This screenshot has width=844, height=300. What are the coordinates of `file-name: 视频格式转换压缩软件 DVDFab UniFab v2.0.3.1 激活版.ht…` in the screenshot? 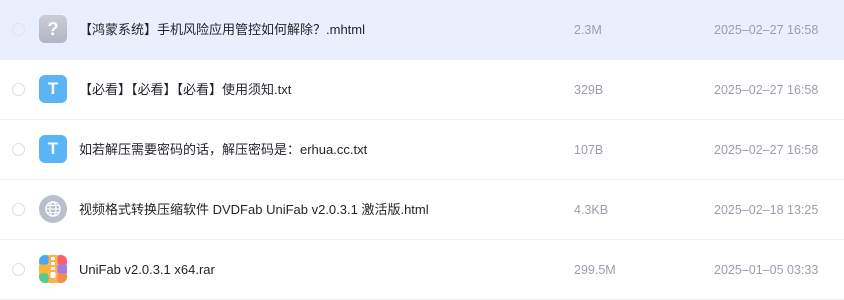 It's located at (254, 210).